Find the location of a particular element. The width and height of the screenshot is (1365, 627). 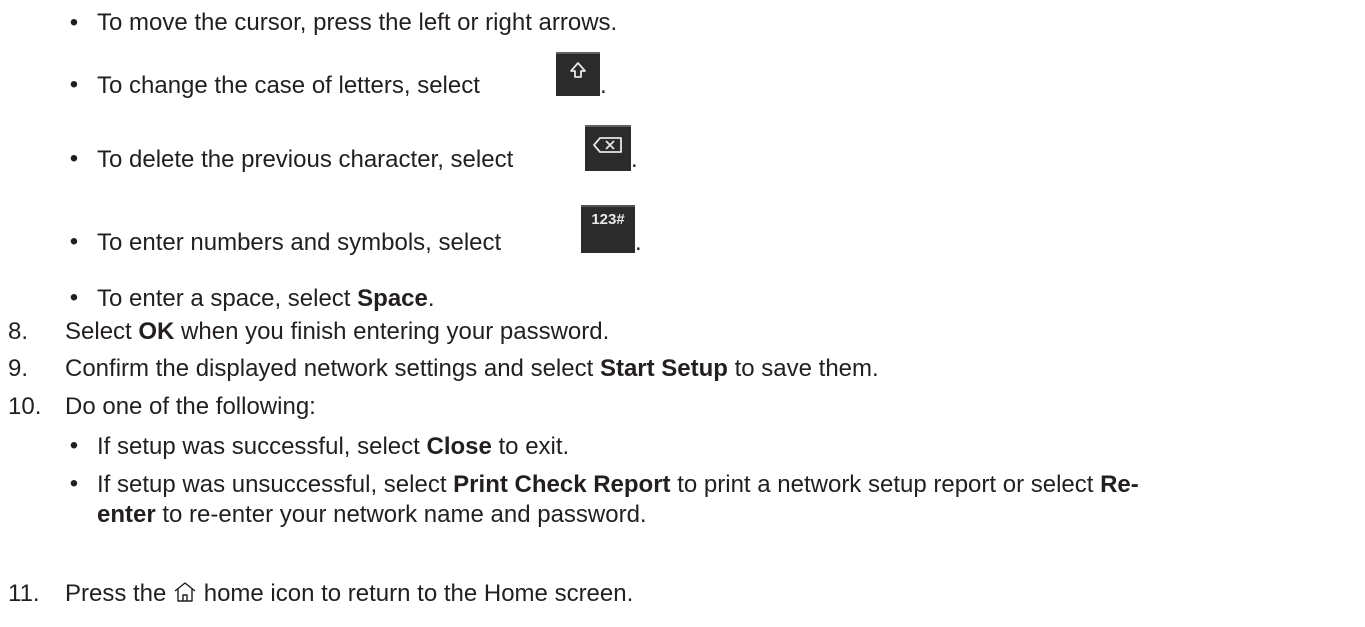

text-prefix: Select is located at coordinates (102, 331).